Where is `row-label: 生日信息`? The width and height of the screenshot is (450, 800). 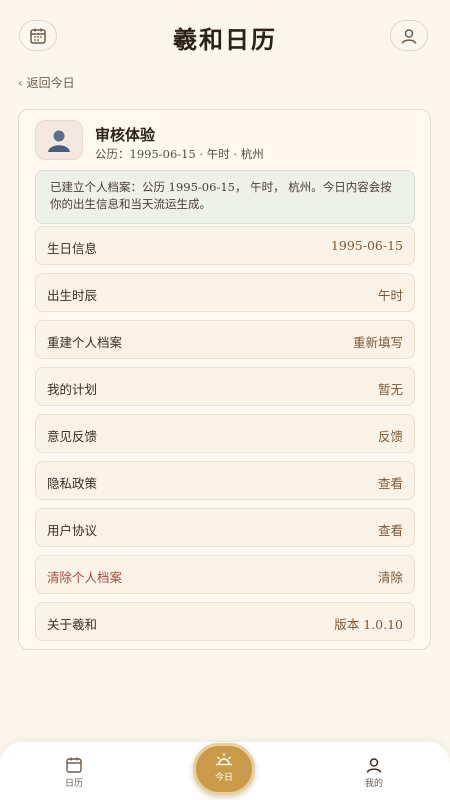
row-label: 生日信息 is located at coordinates (72, 248).